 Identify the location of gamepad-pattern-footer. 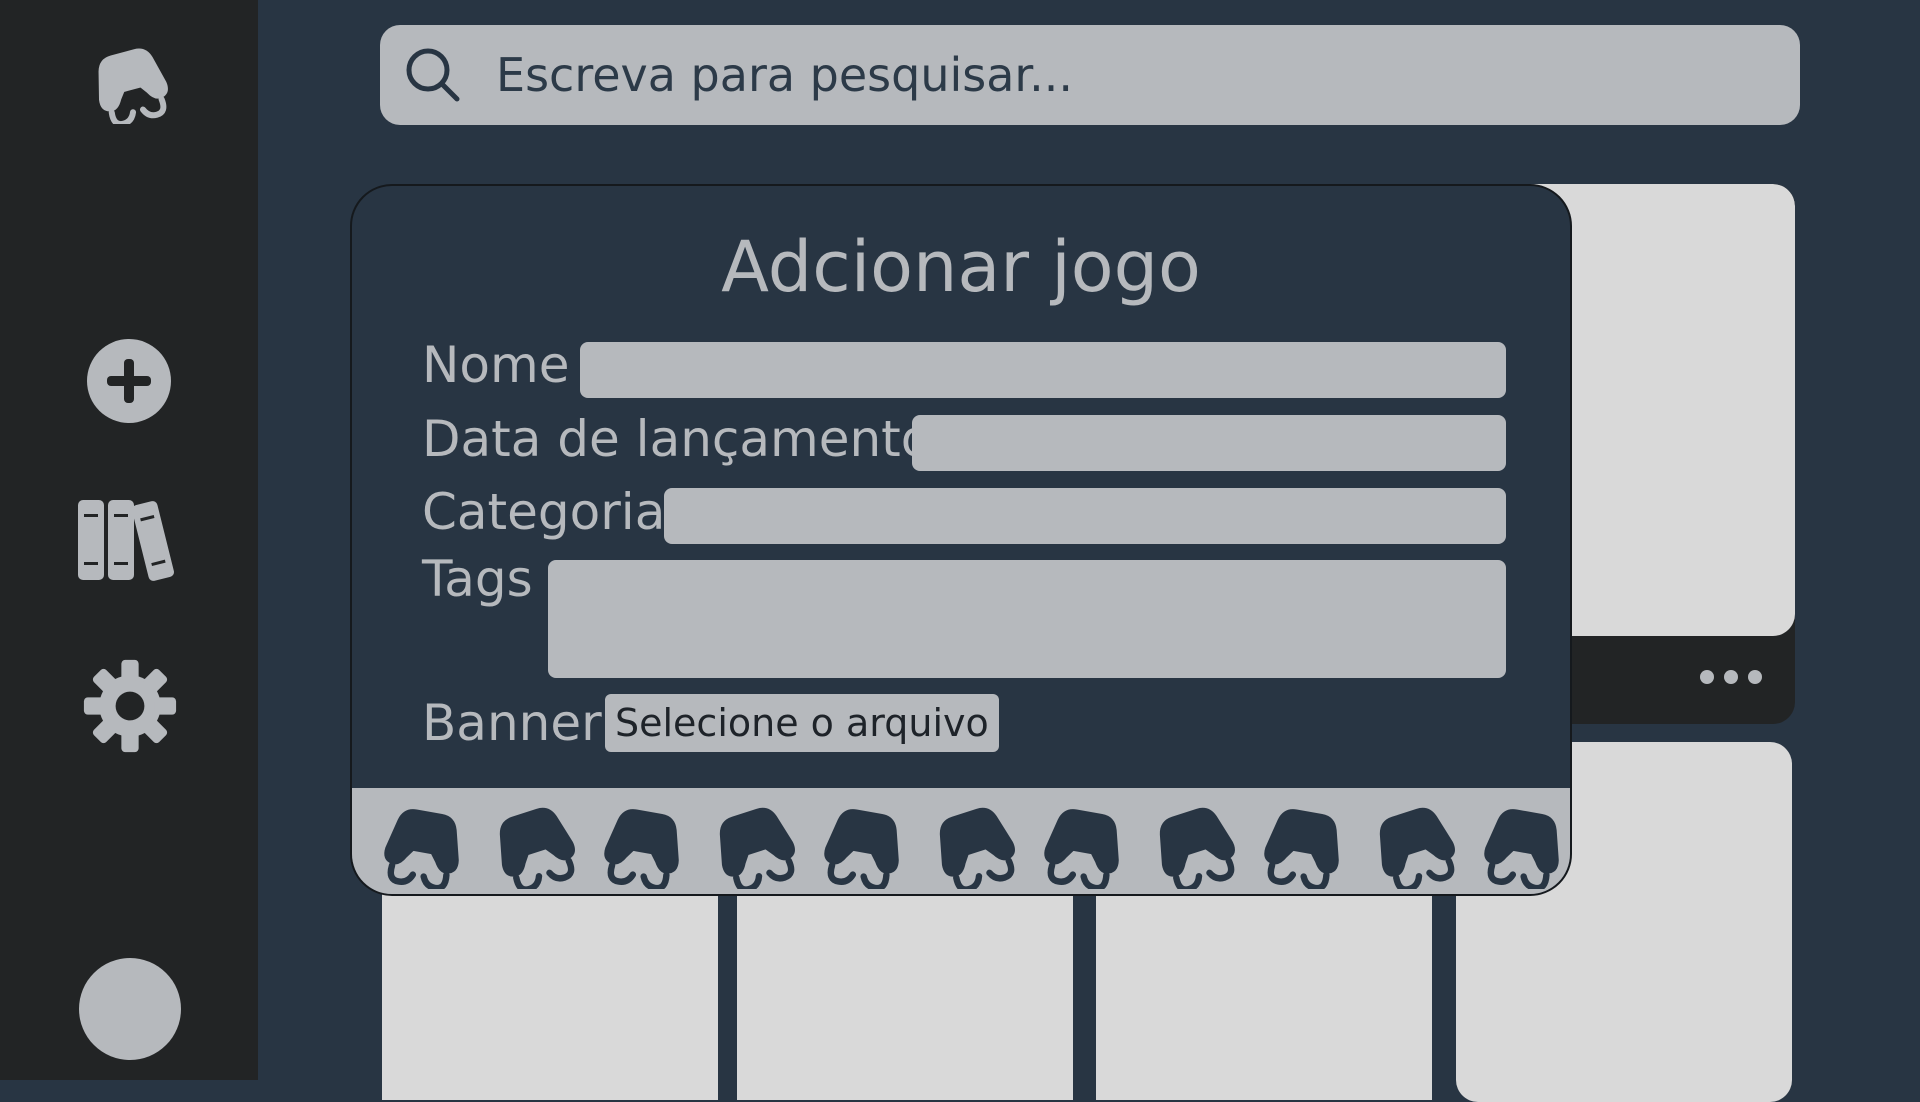
(961, 841).